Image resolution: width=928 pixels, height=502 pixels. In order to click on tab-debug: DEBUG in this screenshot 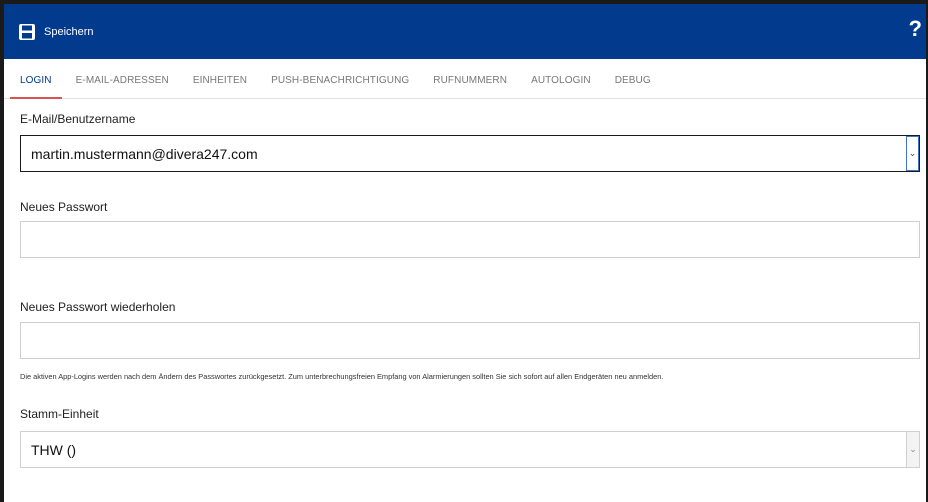, I will do `click(633, 87)`.